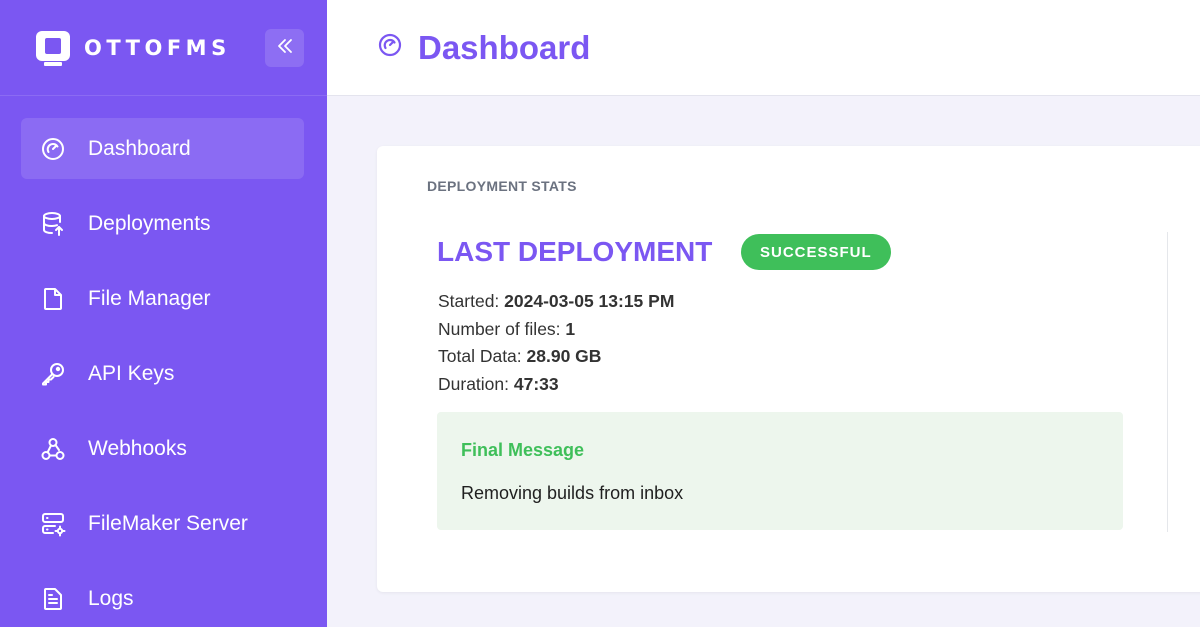 Image resolution: width=1200 pixels, height=627 pixels. What do you see at coordinates (168, 523) in the screenshot?
I see `sidebar-item-label: FileMaker Server` at bounding box center [168, 523].